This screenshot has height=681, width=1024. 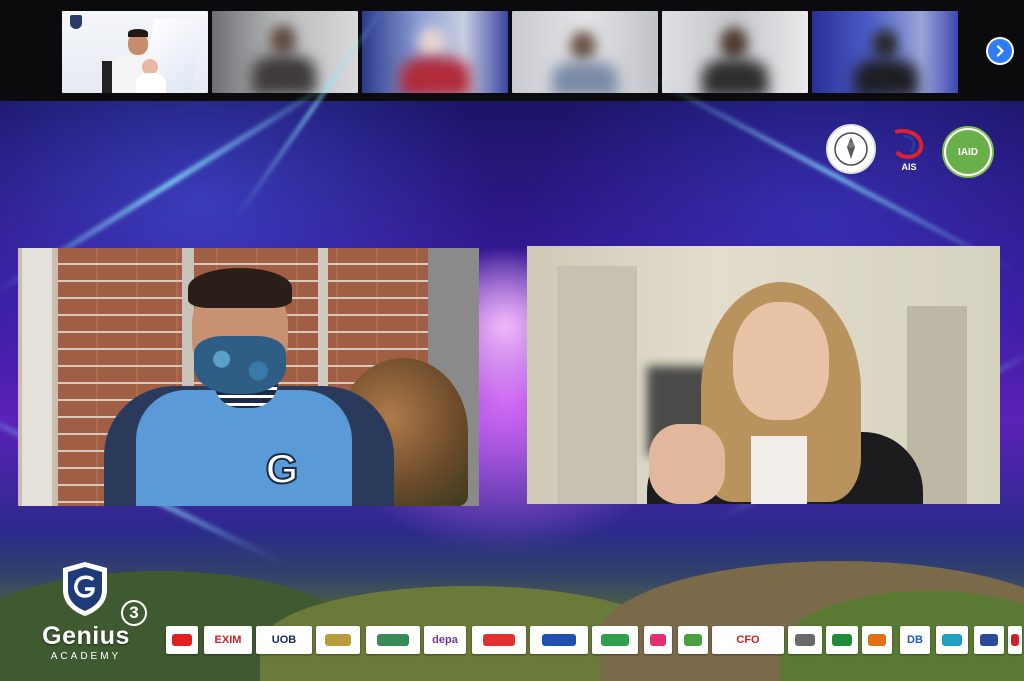 I want to click on speaker-face, so click(x=781, y=361).